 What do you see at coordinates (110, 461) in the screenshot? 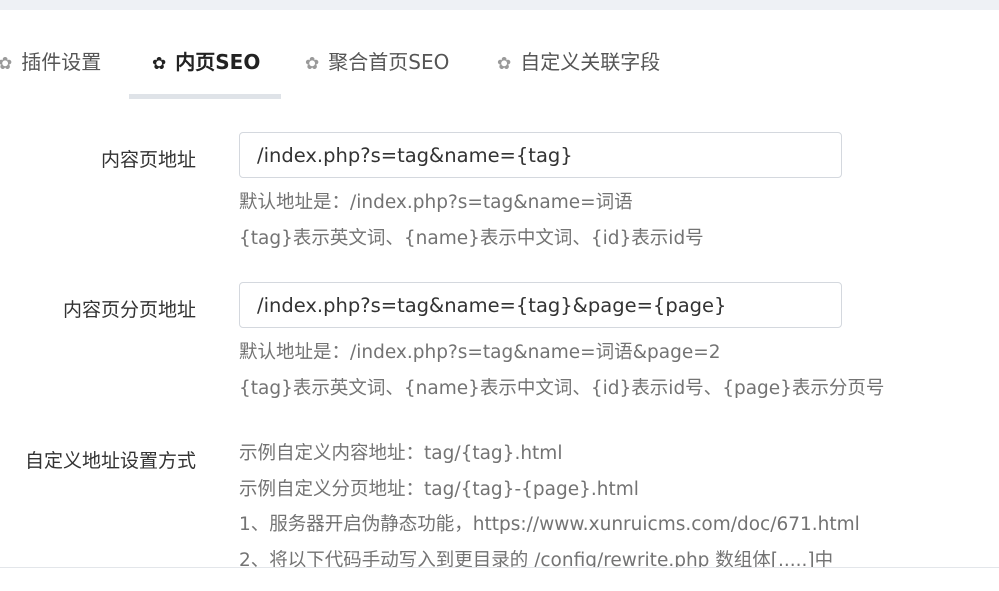
I see `custom-url-label: 自定义地址设置方式` at bounding box center [110, 461].